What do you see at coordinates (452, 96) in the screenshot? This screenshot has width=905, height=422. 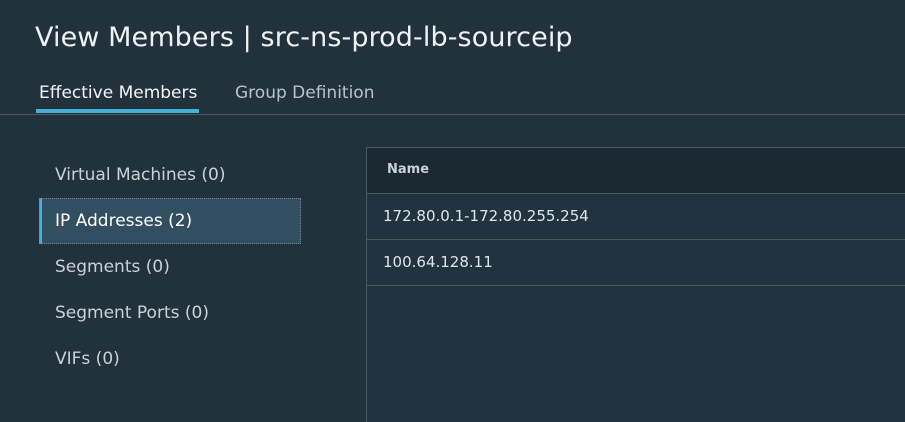 I see `tab-bar: Effective Members Group Definition` at bounding box center [452, 96].